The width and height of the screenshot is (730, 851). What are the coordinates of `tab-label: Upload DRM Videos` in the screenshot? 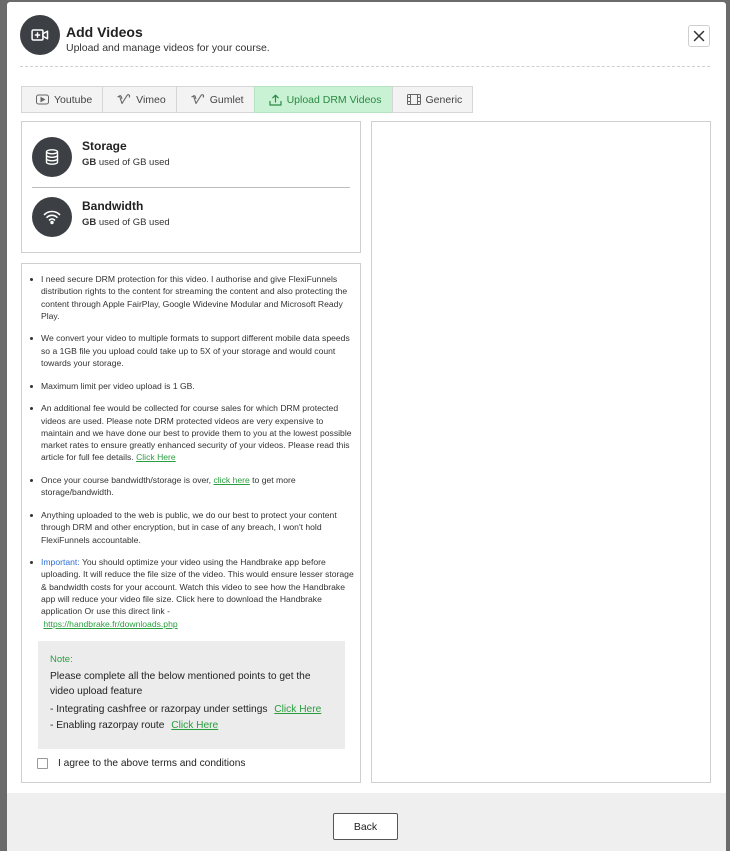 It's located at (334, 99).